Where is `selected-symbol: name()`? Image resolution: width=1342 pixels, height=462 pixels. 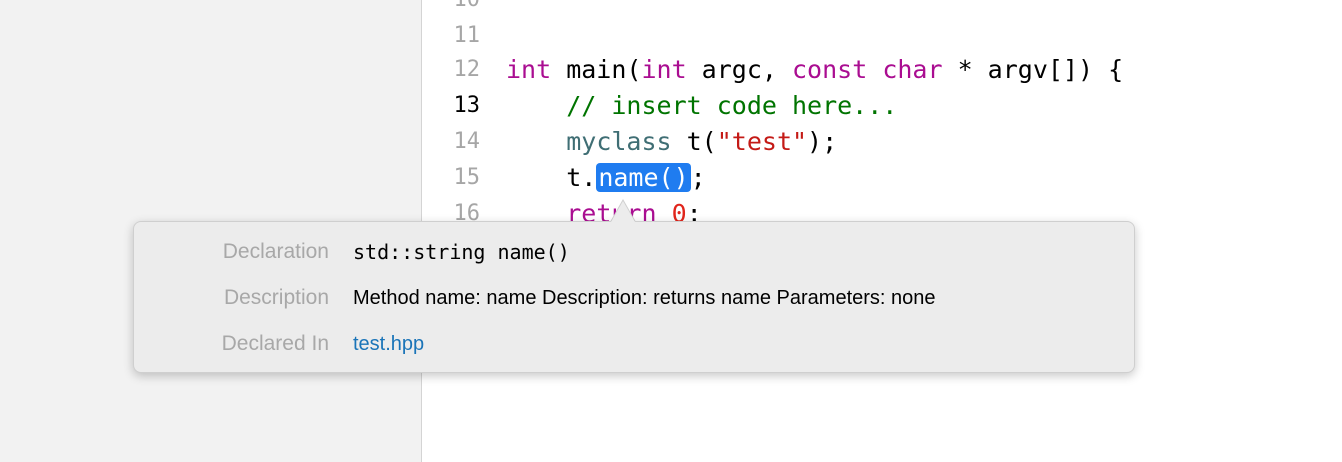
selected-symbol: name() is located at coordinates (643, 177).